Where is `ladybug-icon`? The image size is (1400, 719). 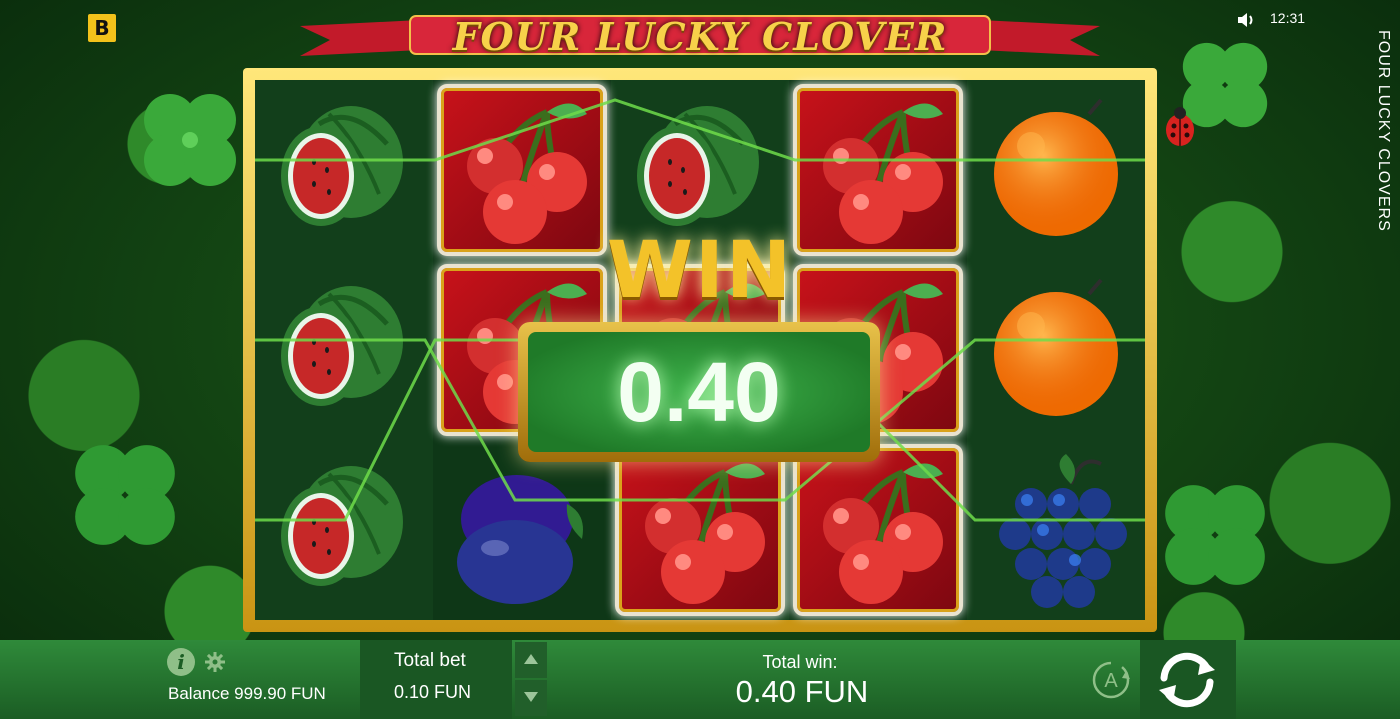 ladybug-icon is located at coordinates (1180, 126).